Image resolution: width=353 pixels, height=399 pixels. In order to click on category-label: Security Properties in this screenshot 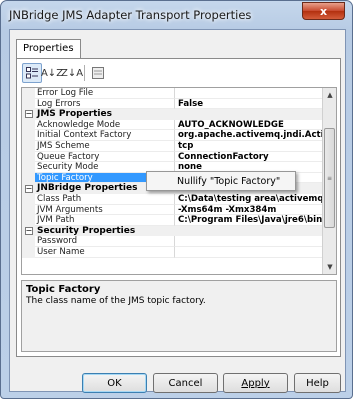, I will do `click(86, 230)`.